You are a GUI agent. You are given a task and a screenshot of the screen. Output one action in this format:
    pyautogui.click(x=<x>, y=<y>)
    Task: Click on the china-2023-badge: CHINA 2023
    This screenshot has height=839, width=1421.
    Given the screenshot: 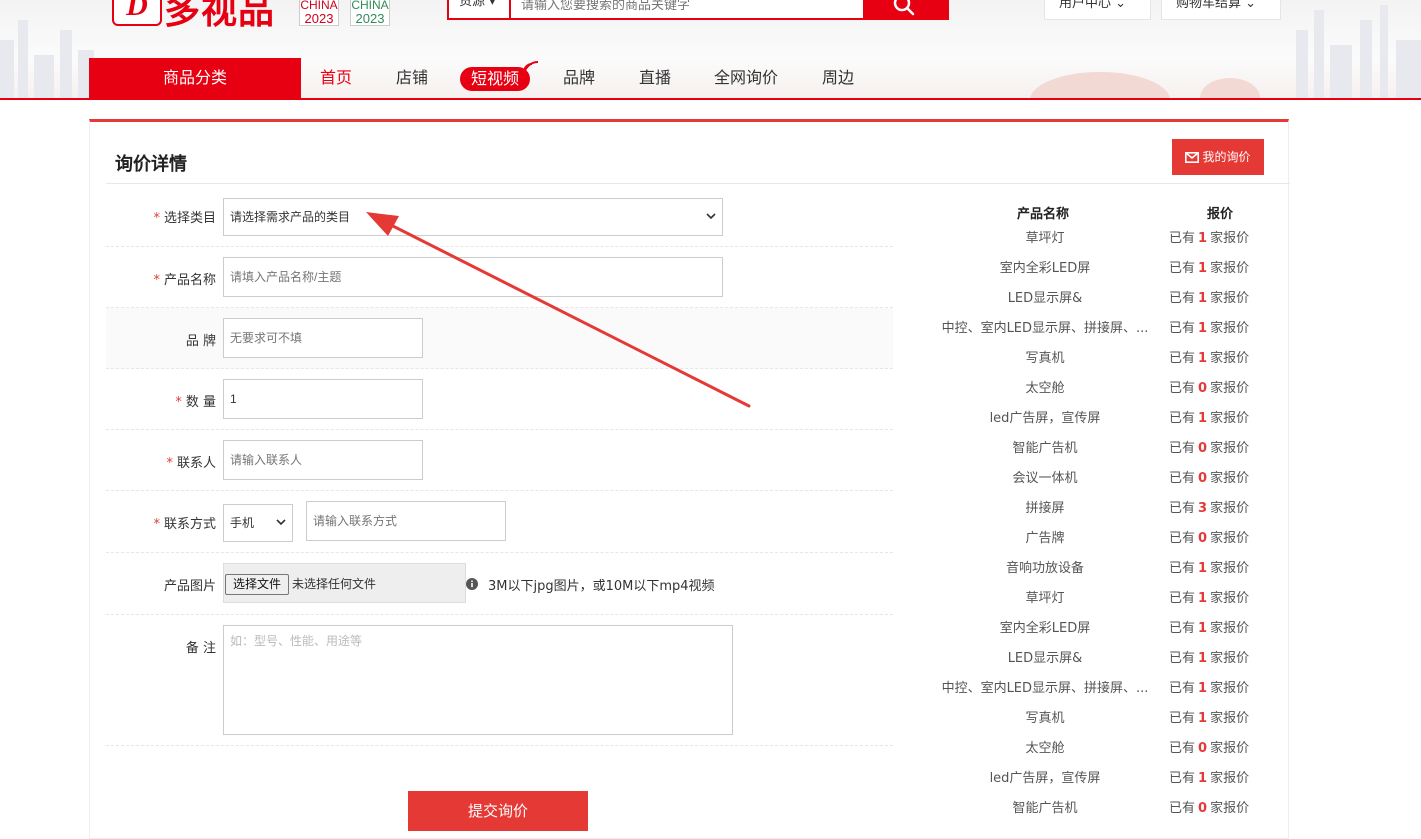 What is the action you would take?
    pyautogui.click(x=319, y=13)
    